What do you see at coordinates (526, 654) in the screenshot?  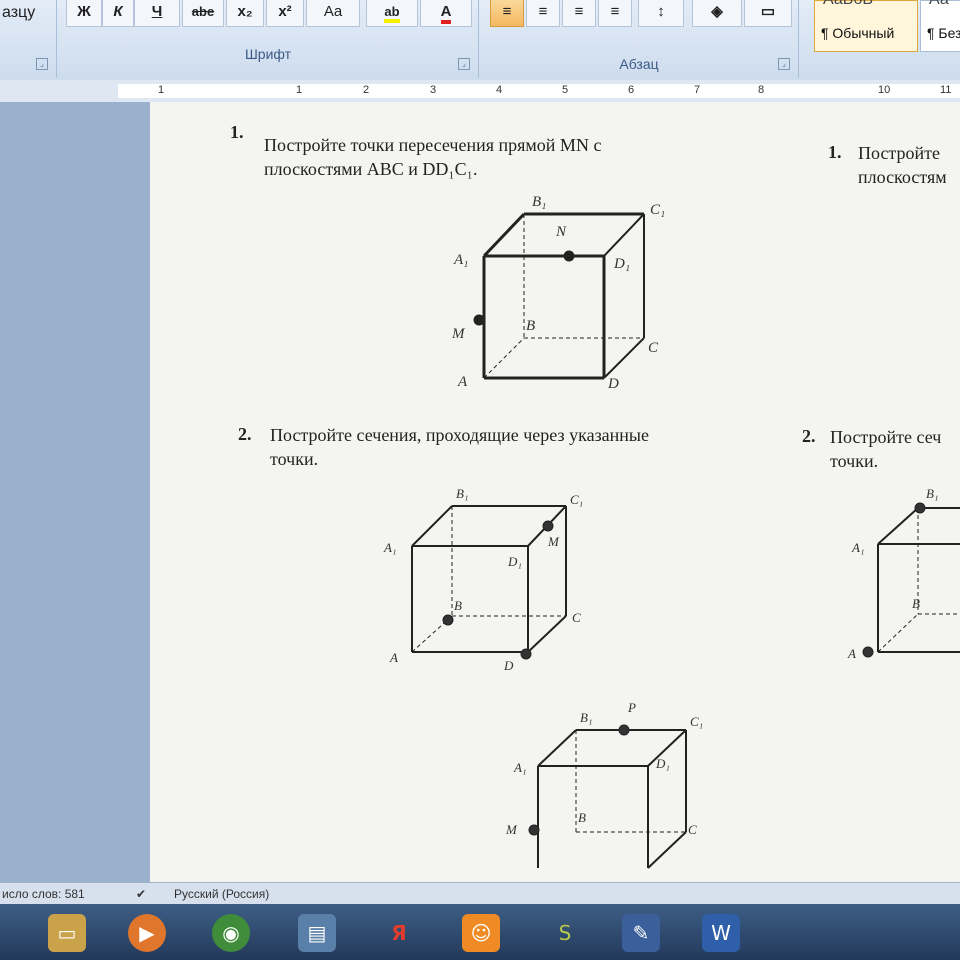 I see `point-d` at bounding box center [526, 654].